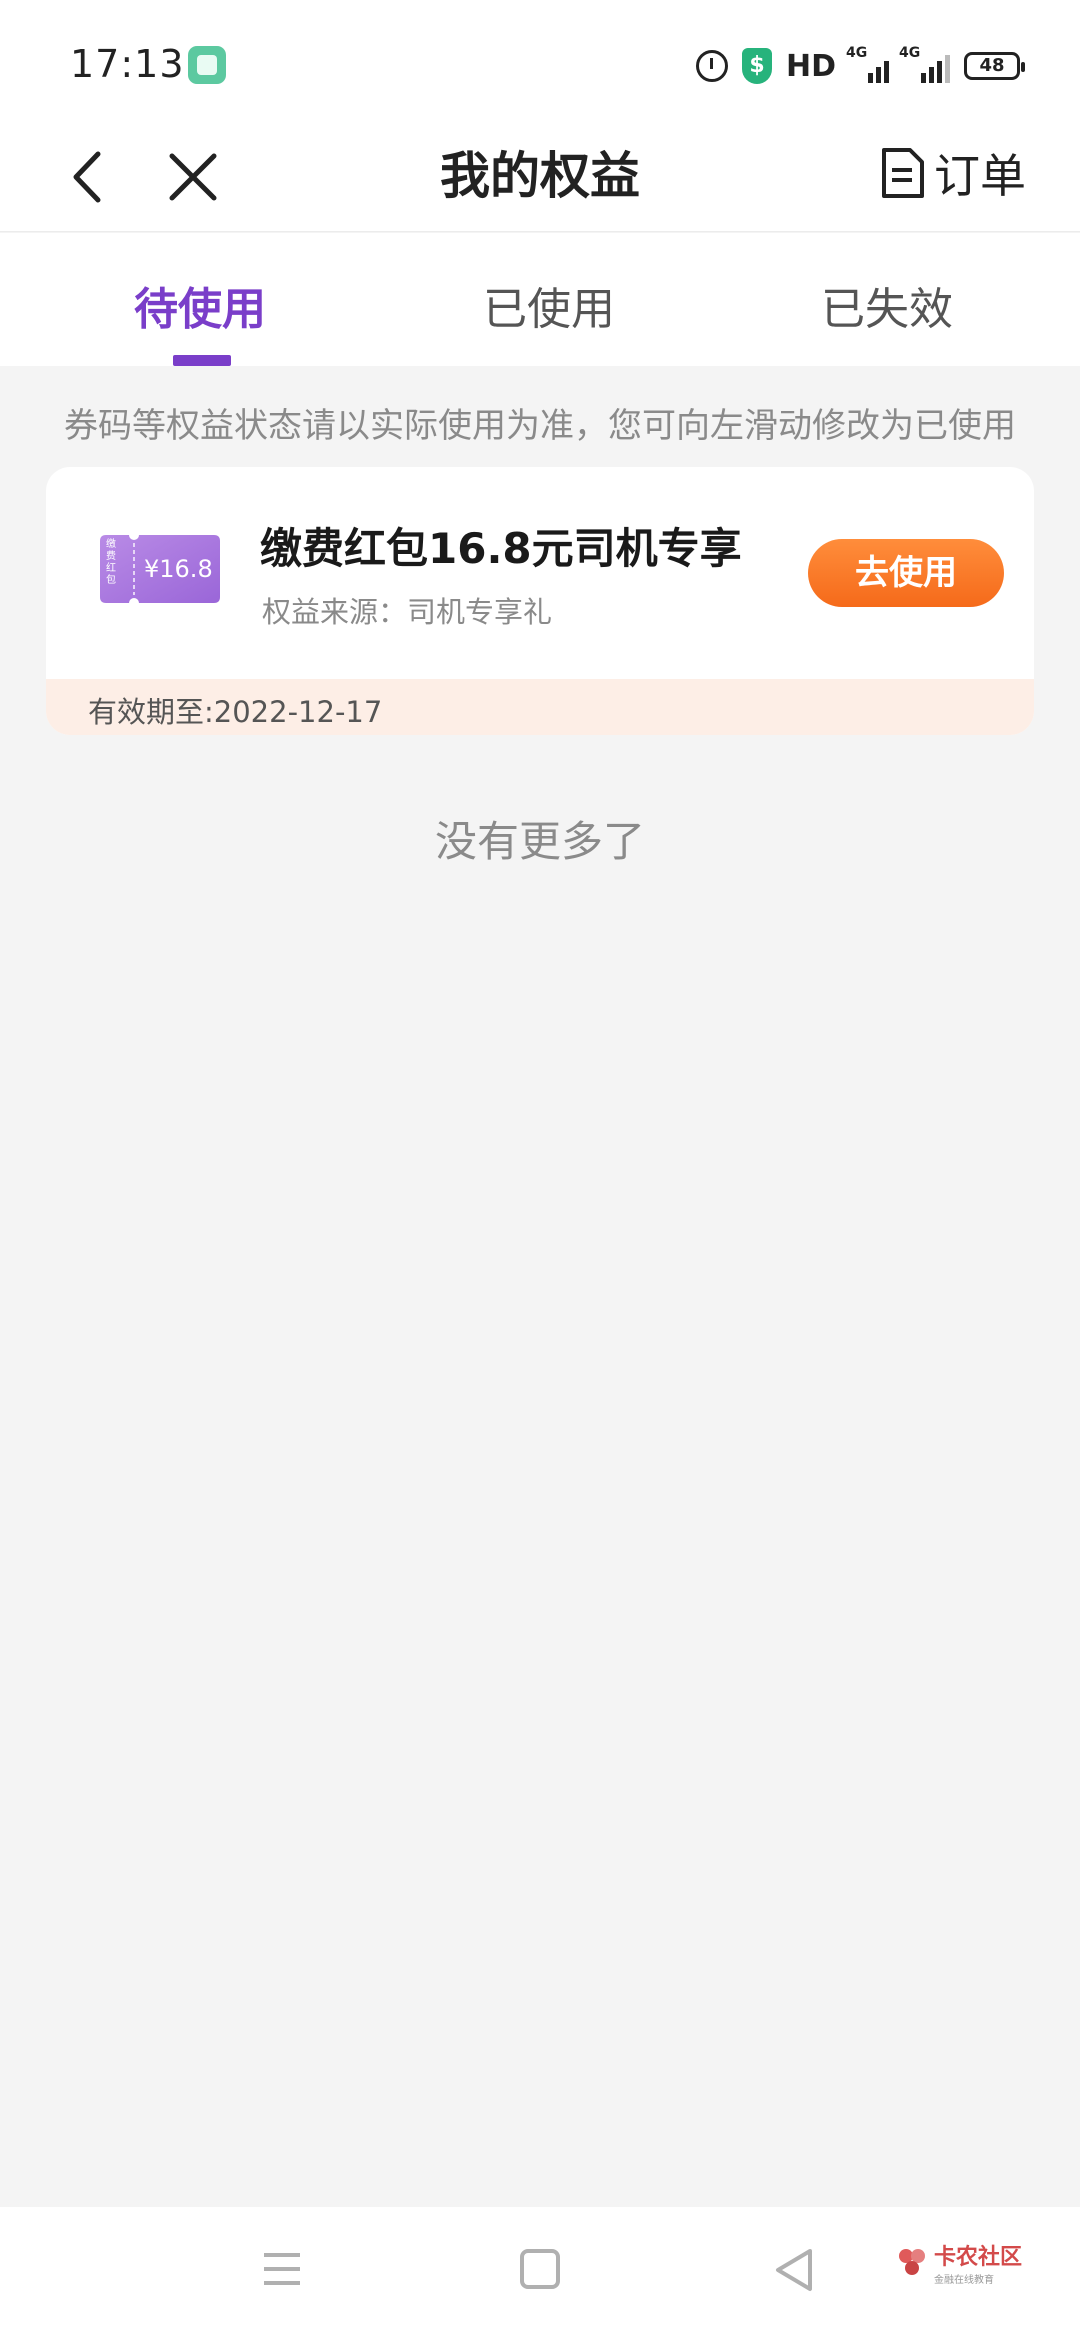 This screenshot has height=2340, width=1080. Describe the element at coordinates (178, 569) in the screenshot. I see `coupon-icon-value: ¥16.8` at that location.